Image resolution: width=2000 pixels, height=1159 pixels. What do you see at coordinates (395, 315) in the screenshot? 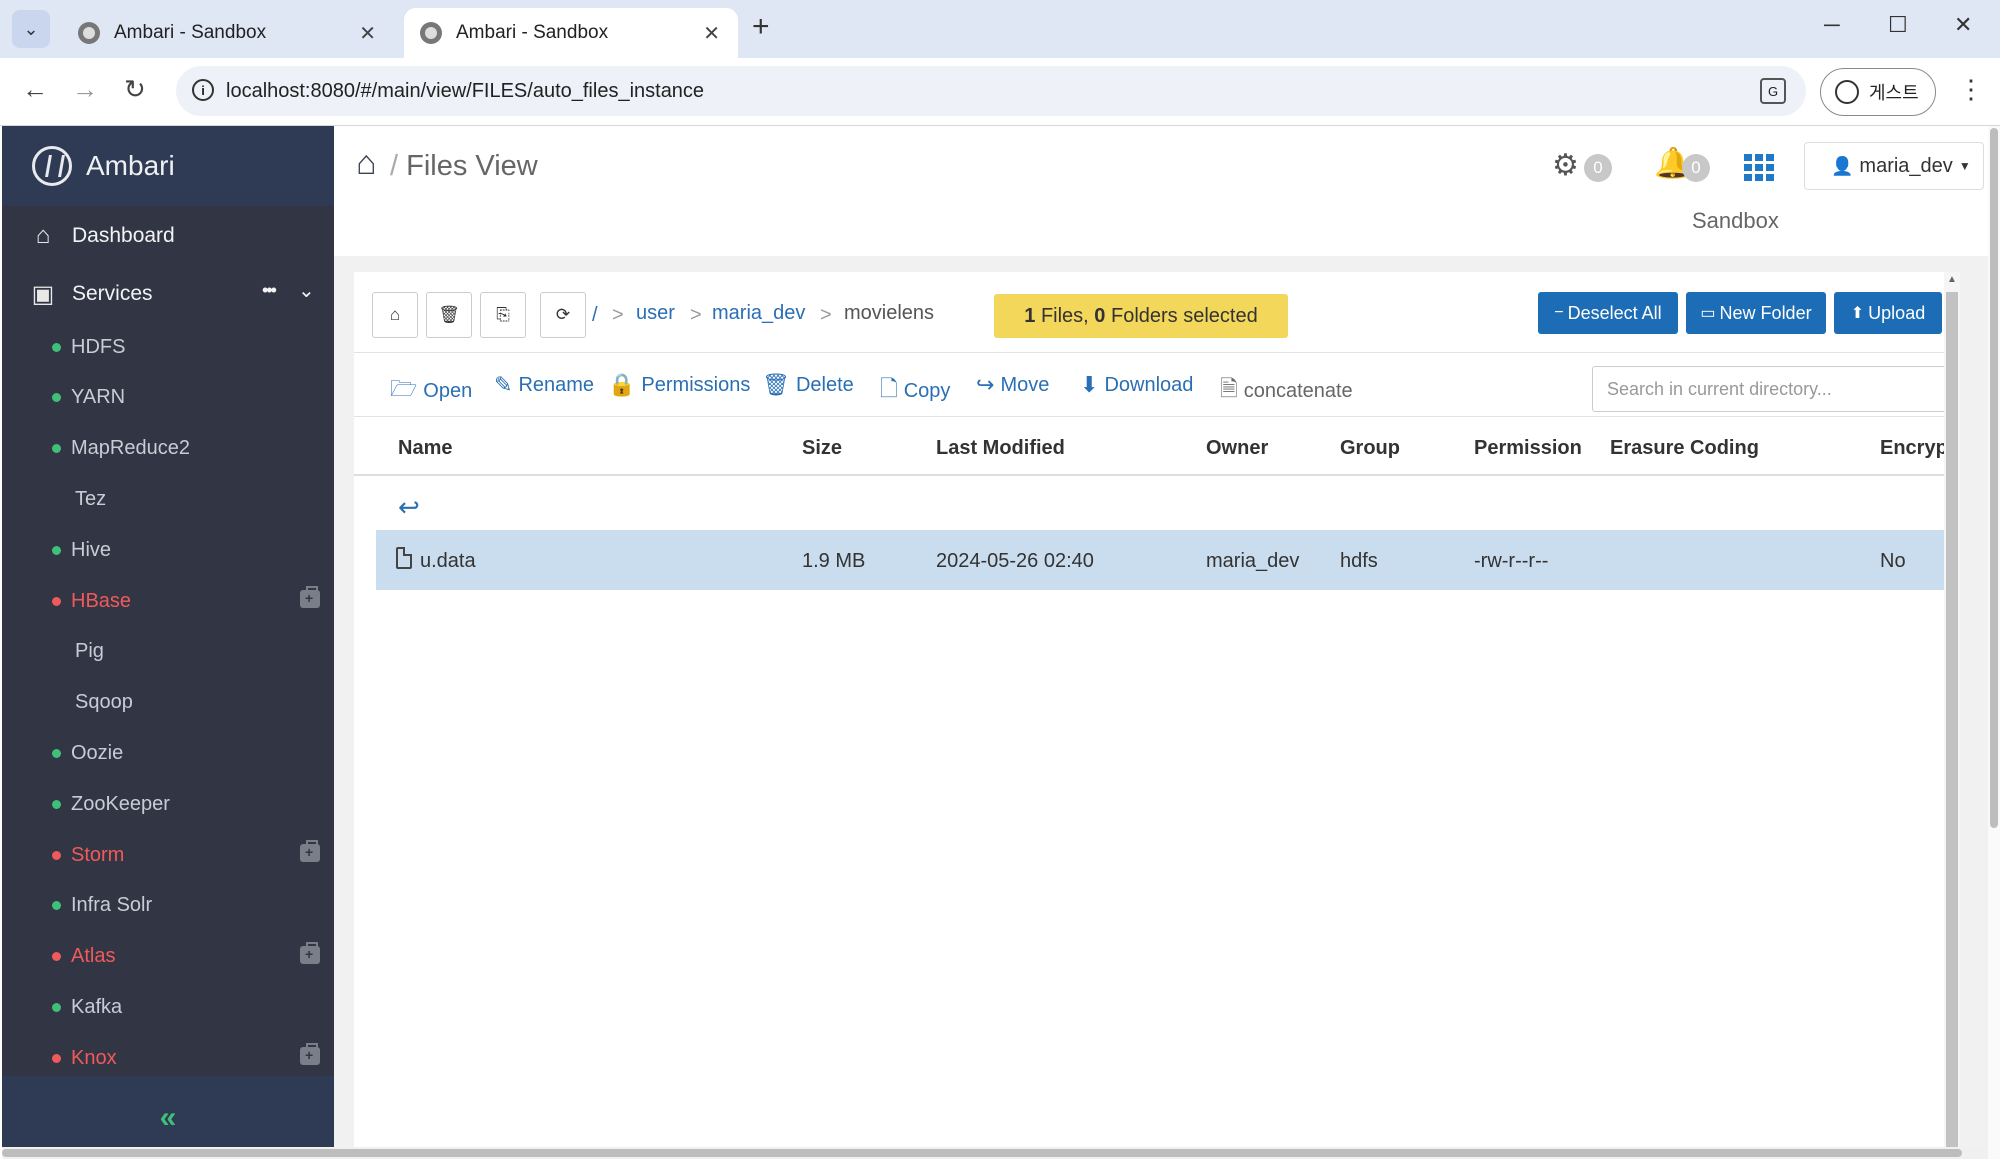
I see `go-home-button: ⌂` at bounding box center [395, 315].